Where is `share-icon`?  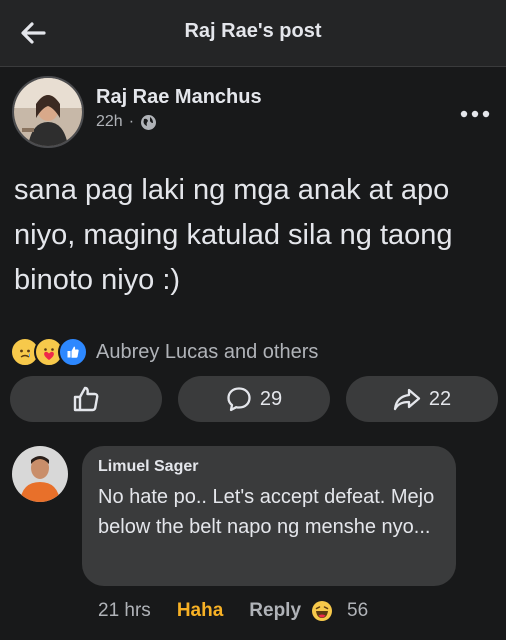 share-icon is located at coordinates (407, 399).